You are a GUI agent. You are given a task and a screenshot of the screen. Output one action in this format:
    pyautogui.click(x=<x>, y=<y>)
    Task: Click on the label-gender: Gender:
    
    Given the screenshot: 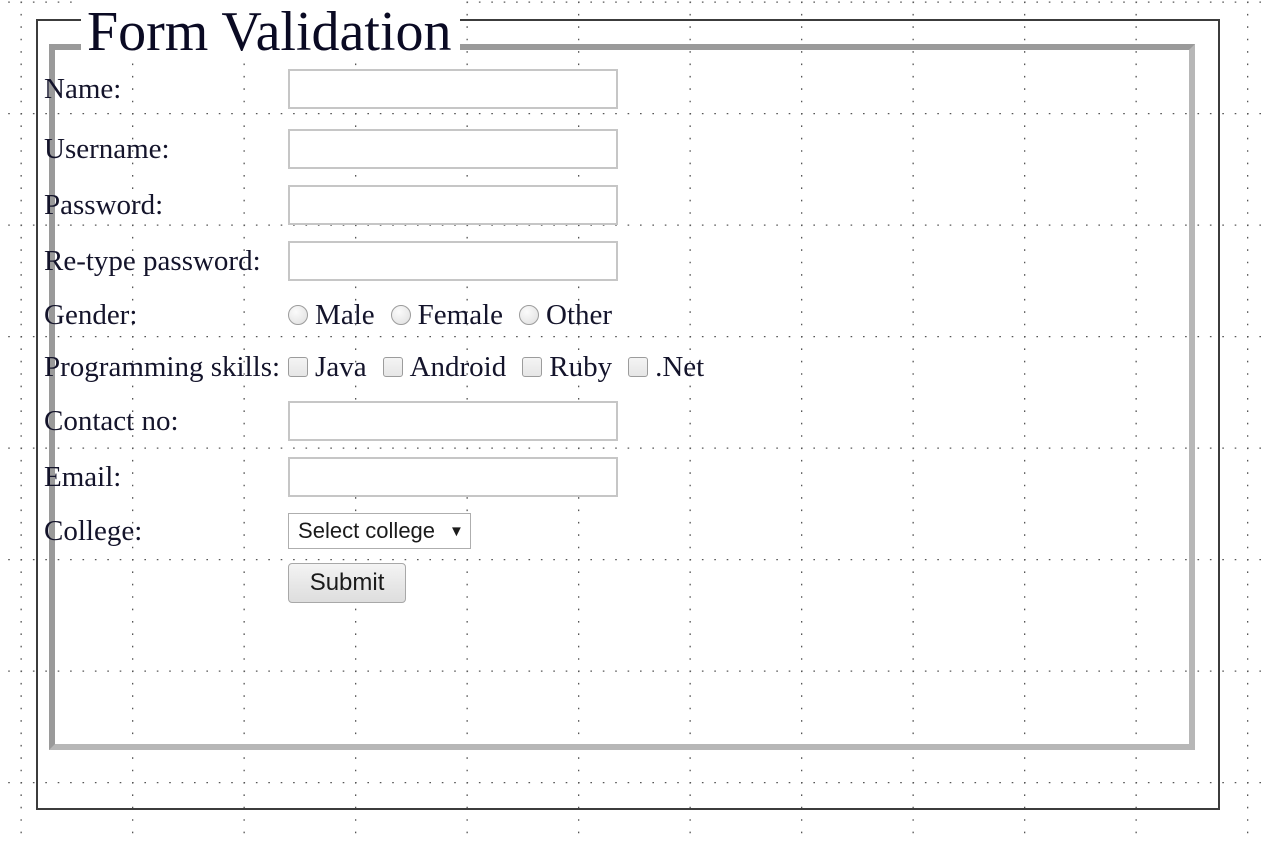 What is the action you would take?
    pyautogui.click(x=91, y=315)
    